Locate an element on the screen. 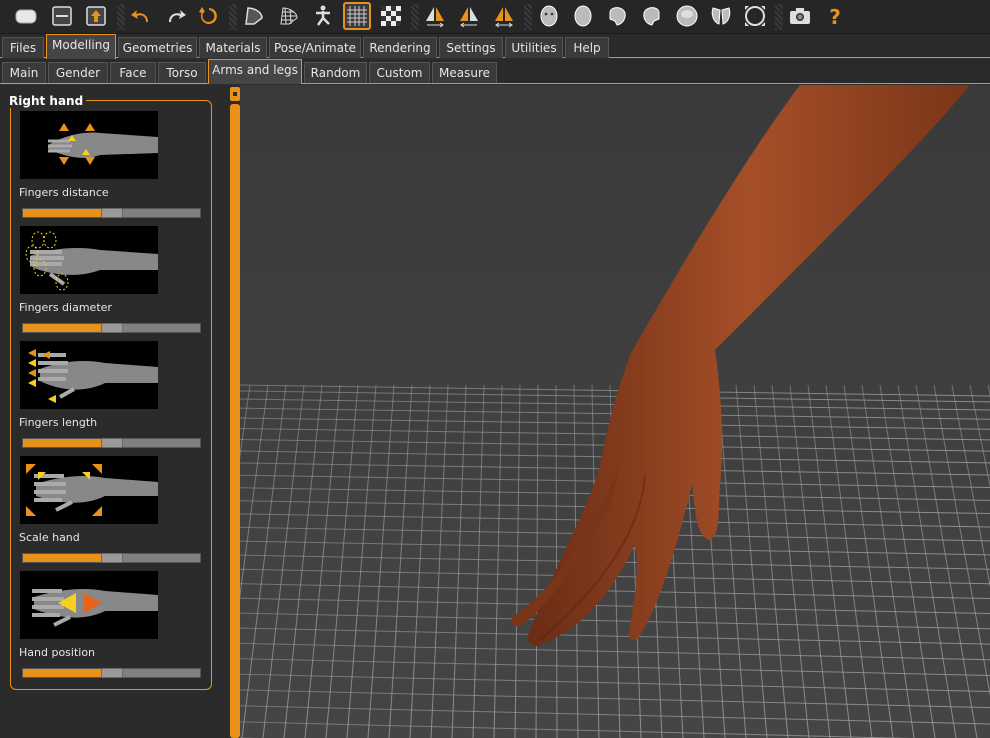  fingers-diameter-thumbnail is located at coordinates (89, 260).